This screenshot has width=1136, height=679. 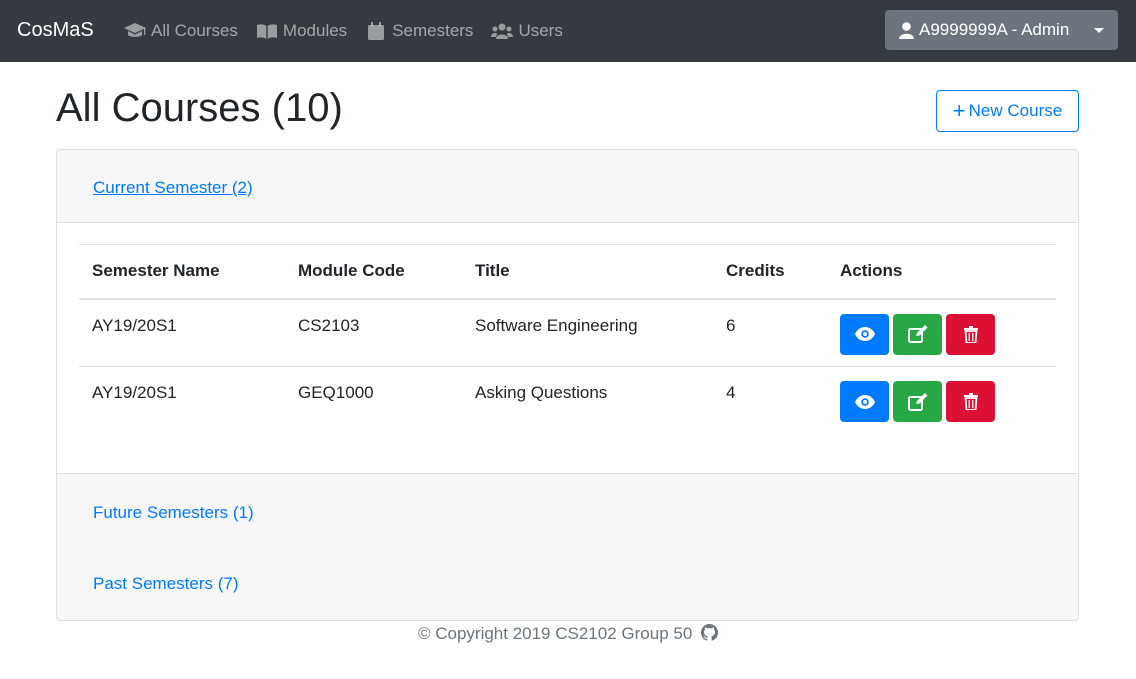 I want to click on past-semesters-header: Past Semesters (7), so click(x=567, y=583).